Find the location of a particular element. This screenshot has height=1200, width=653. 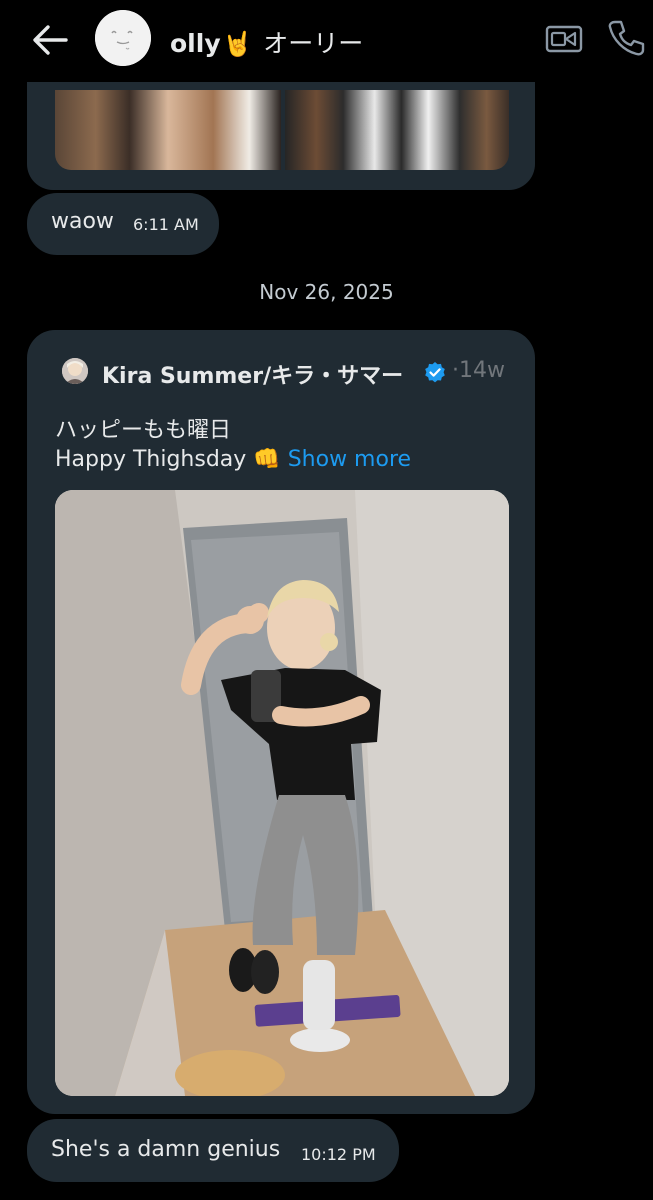

phone-icon is located at coordinates (626, 38).